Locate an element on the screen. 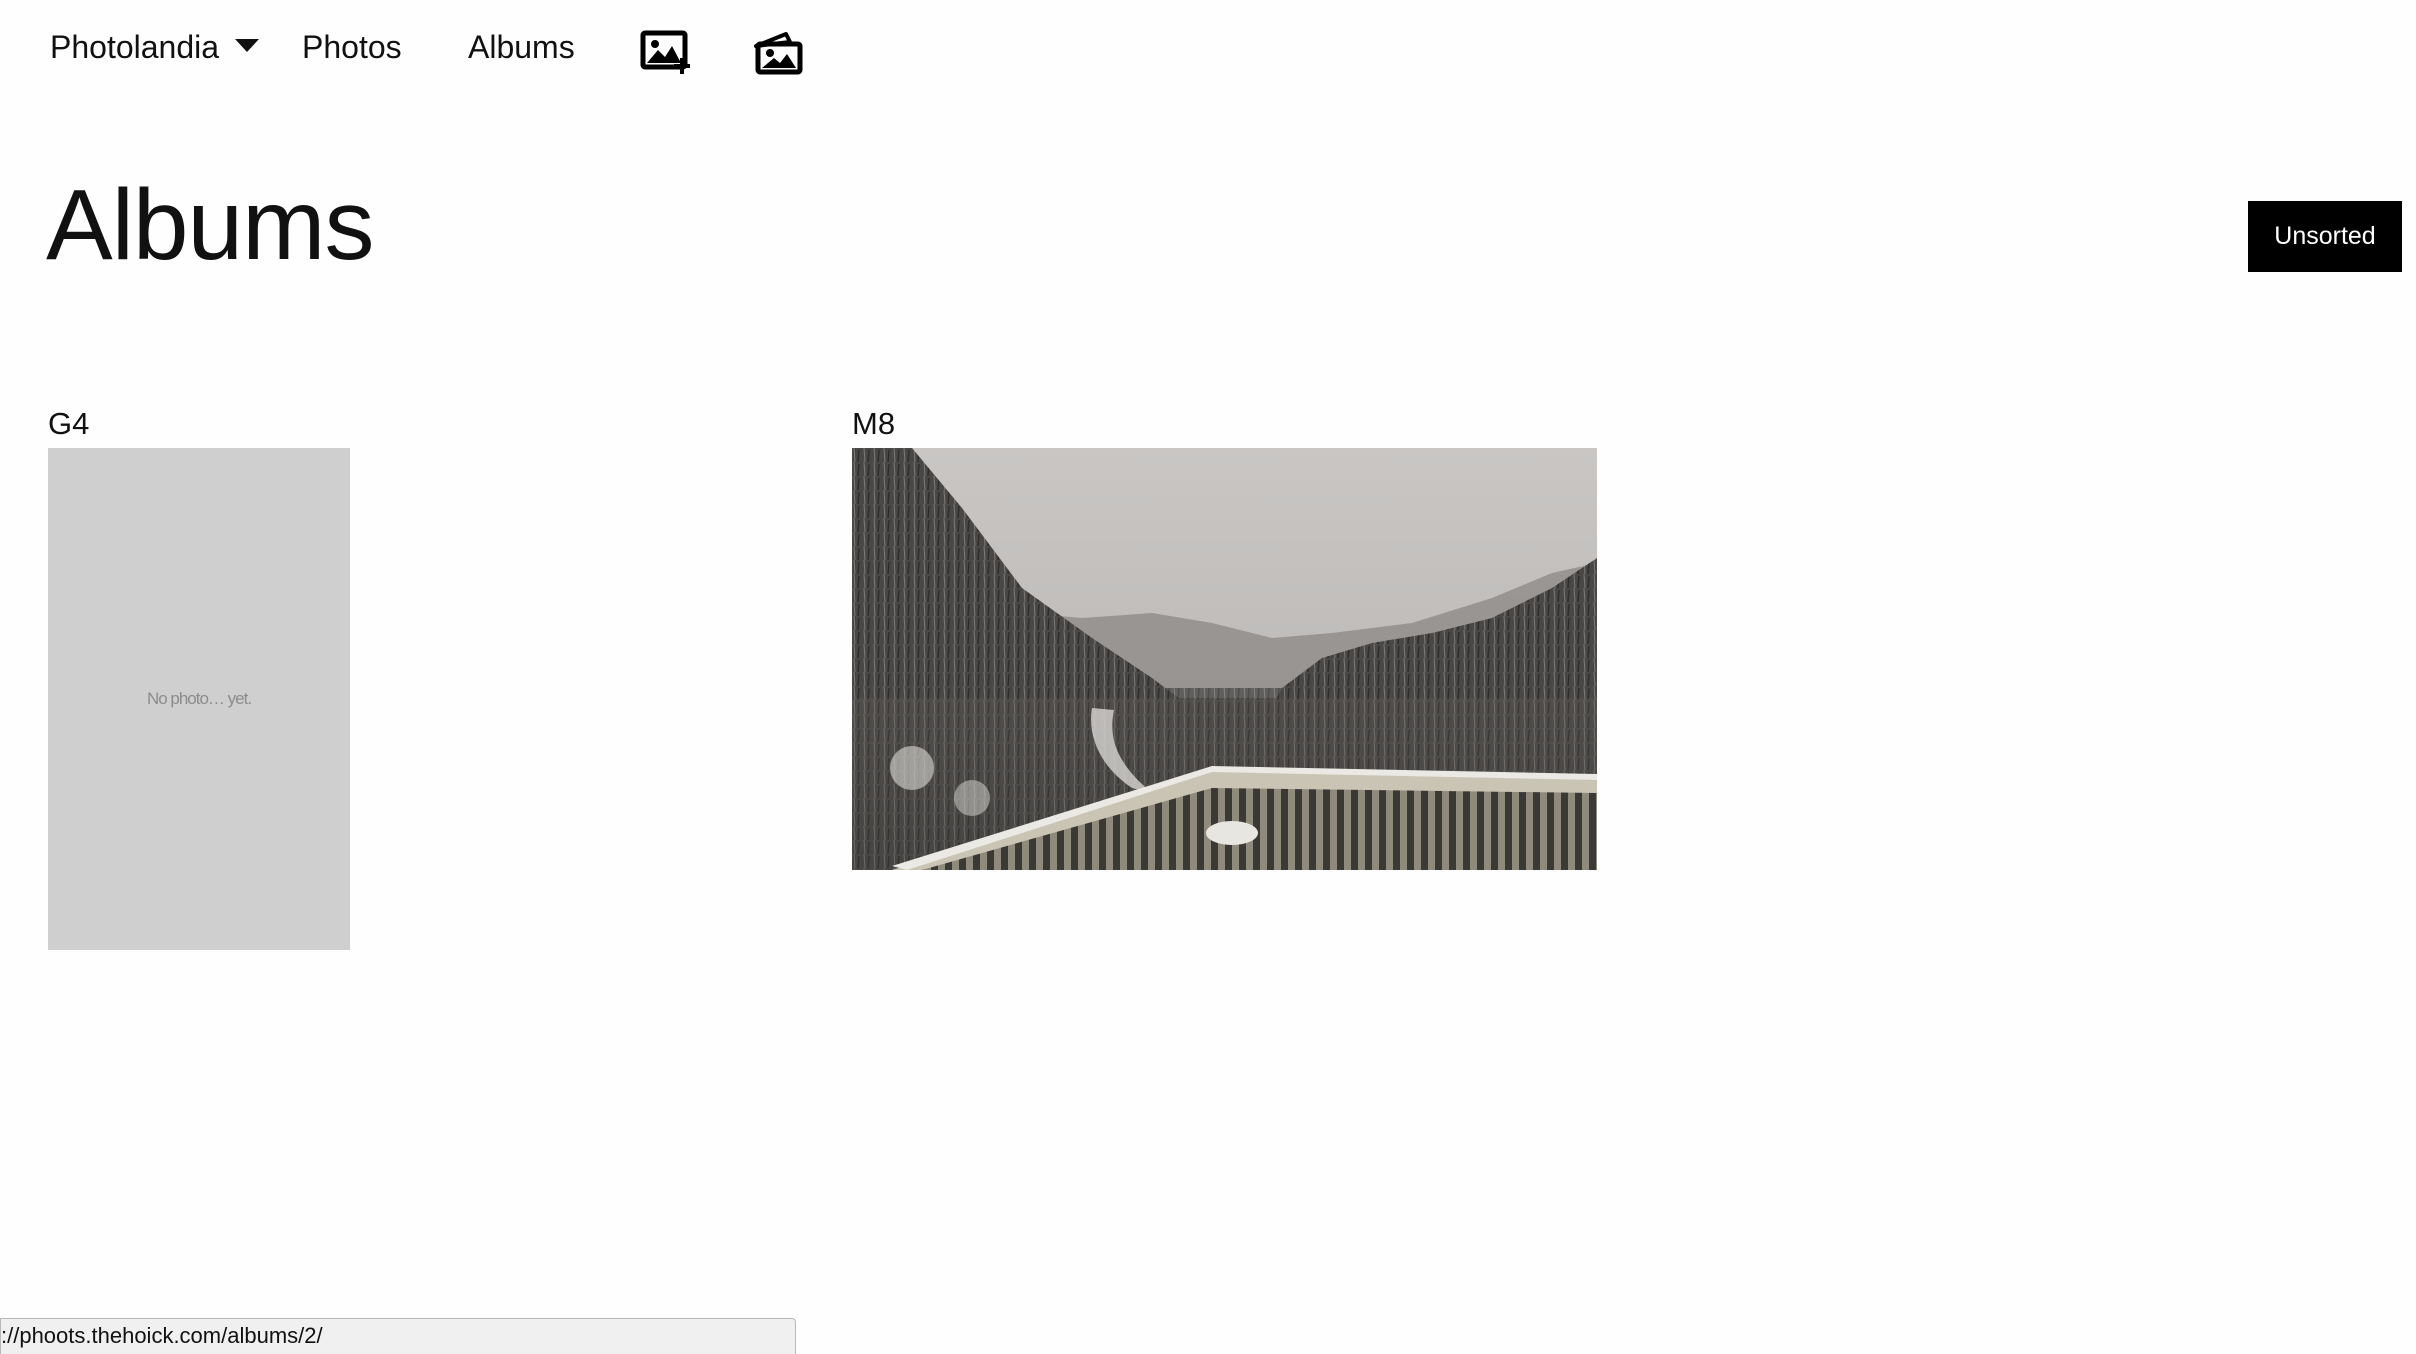 The image size is (2416, 1354). brand-dropdown: Photolandia is located at coordinates (155, 47).